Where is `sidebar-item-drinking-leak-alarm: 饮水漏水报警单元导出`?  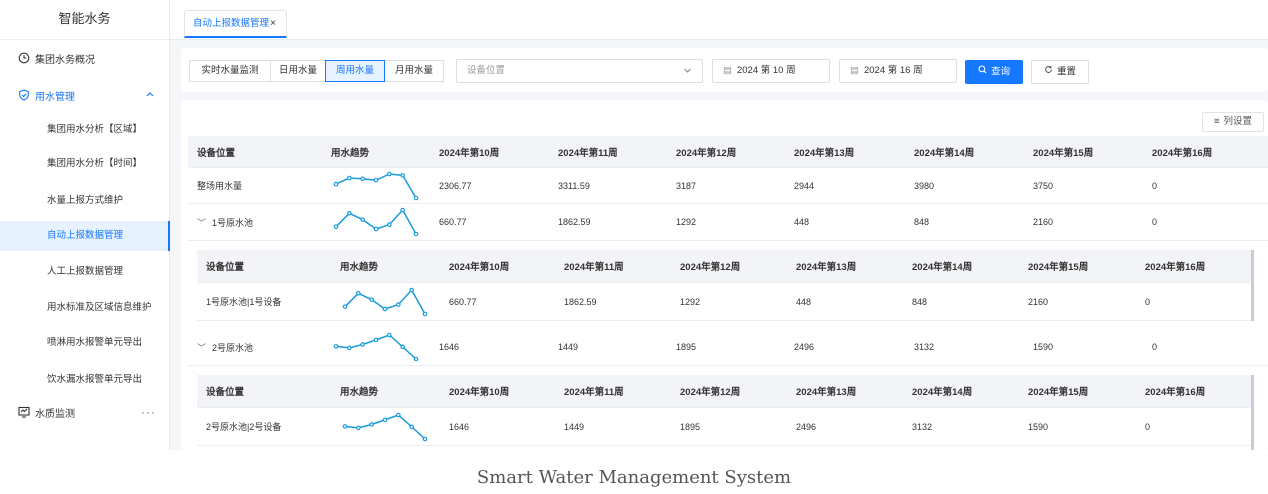
sidebar-item-drinking-leak-alarm: 饮水漏水报警单元导出 is located at coordinates (85, 380).